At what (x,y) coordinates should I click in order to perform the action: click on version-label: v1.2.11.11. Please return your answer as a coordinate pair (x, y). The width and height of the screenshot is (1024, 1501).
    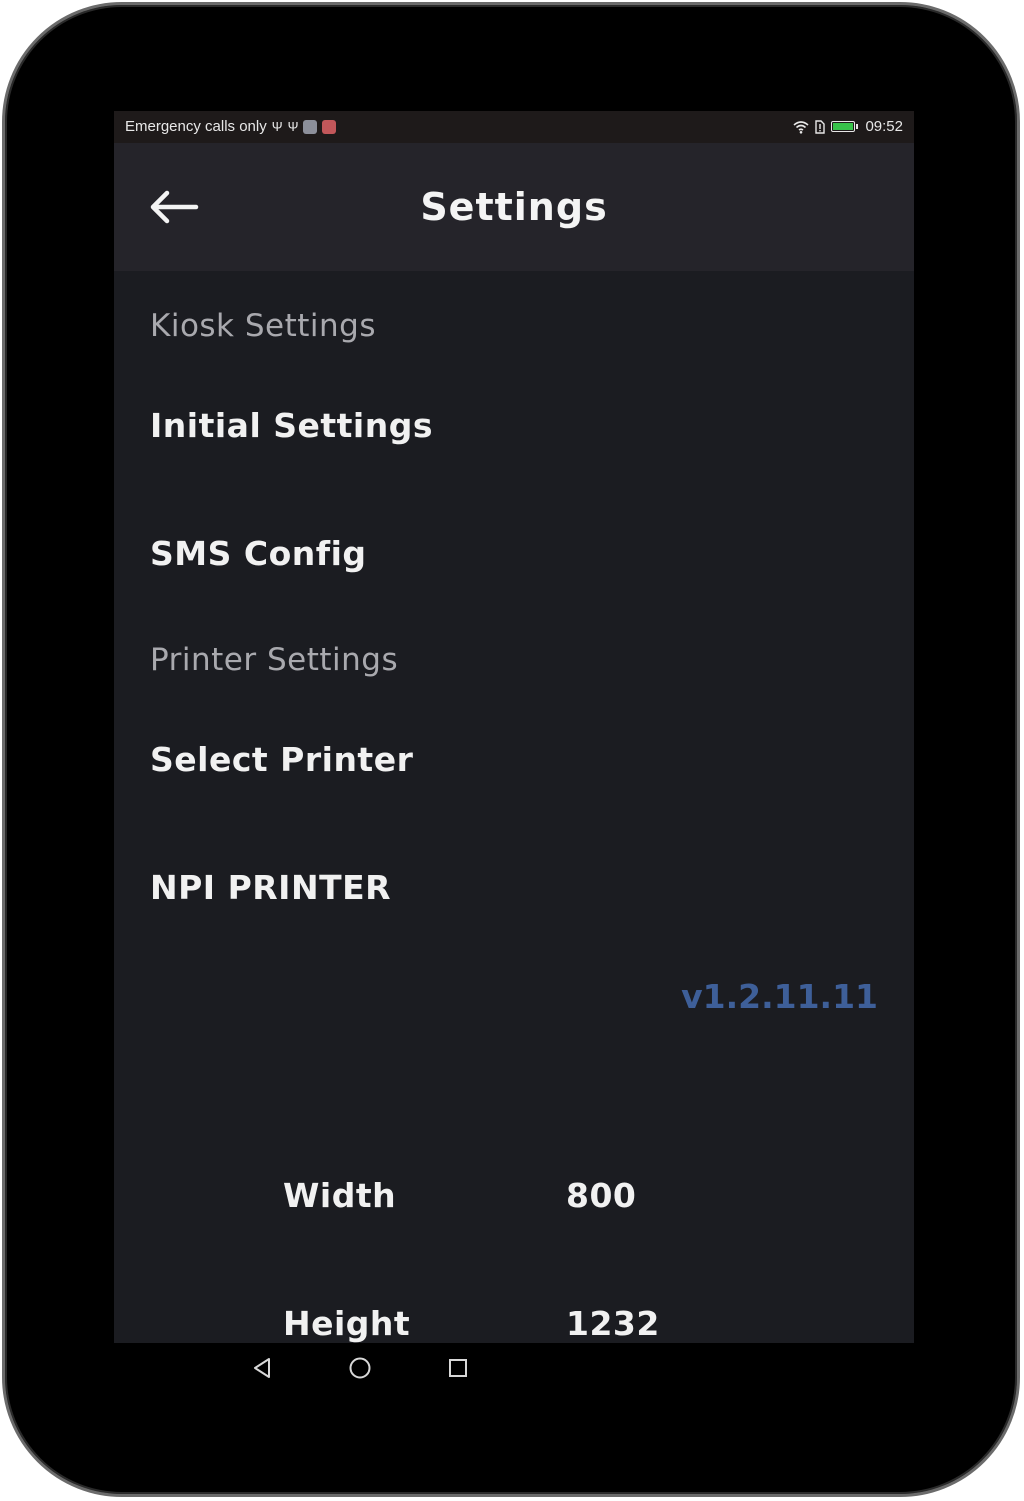
    Looking at the image, I should click on (779, 996).